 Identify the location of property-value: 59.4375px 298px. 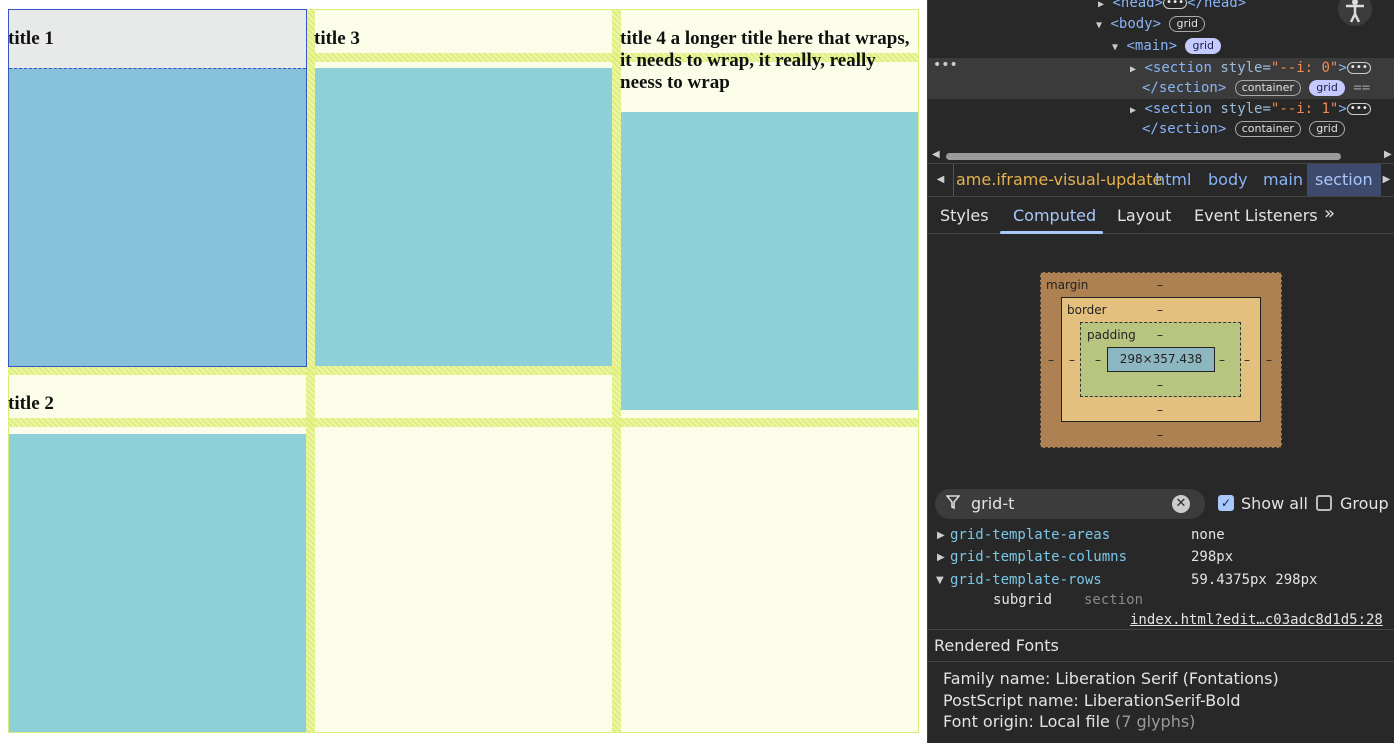
(1254, 580).